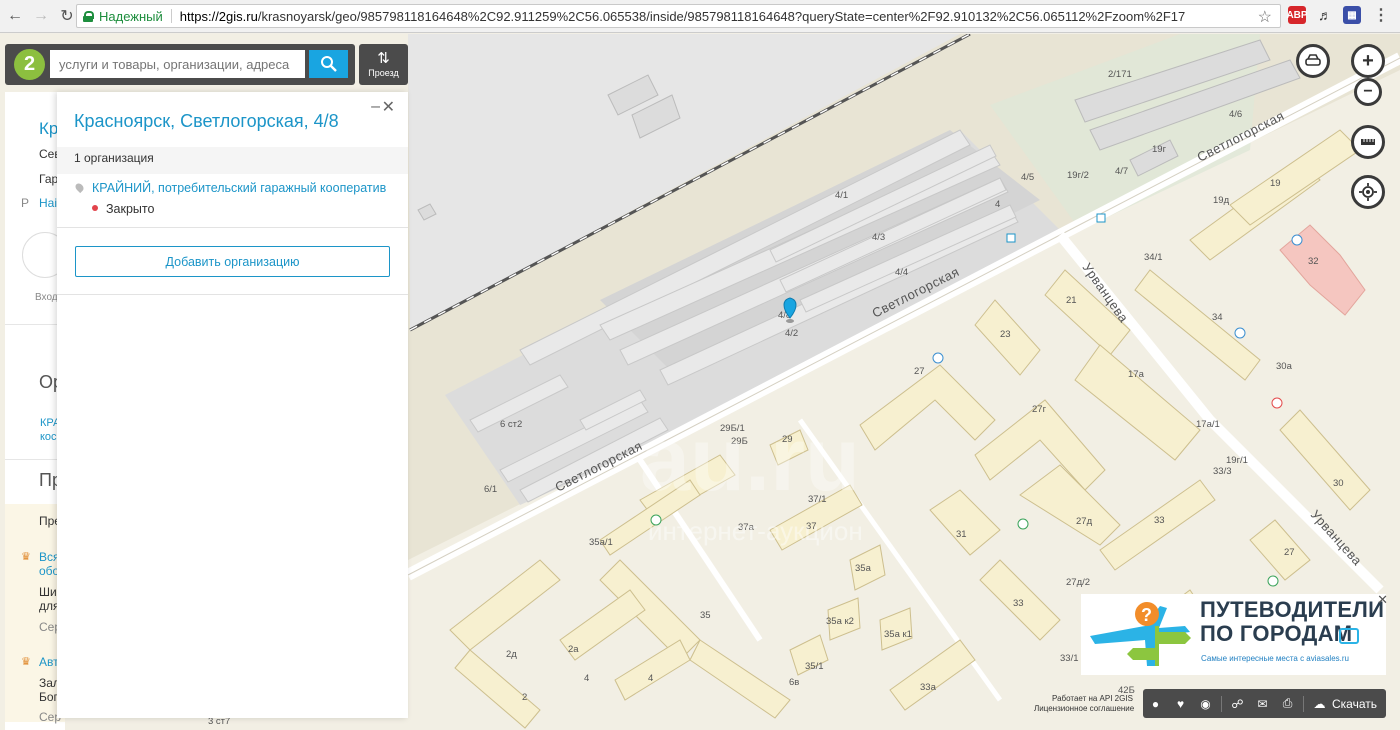 The height and width of the screenshot is (730, 1400). Describe the element at coordinates (814, 666) in the screenshot. I see `svg-text: 35/1` at that location.